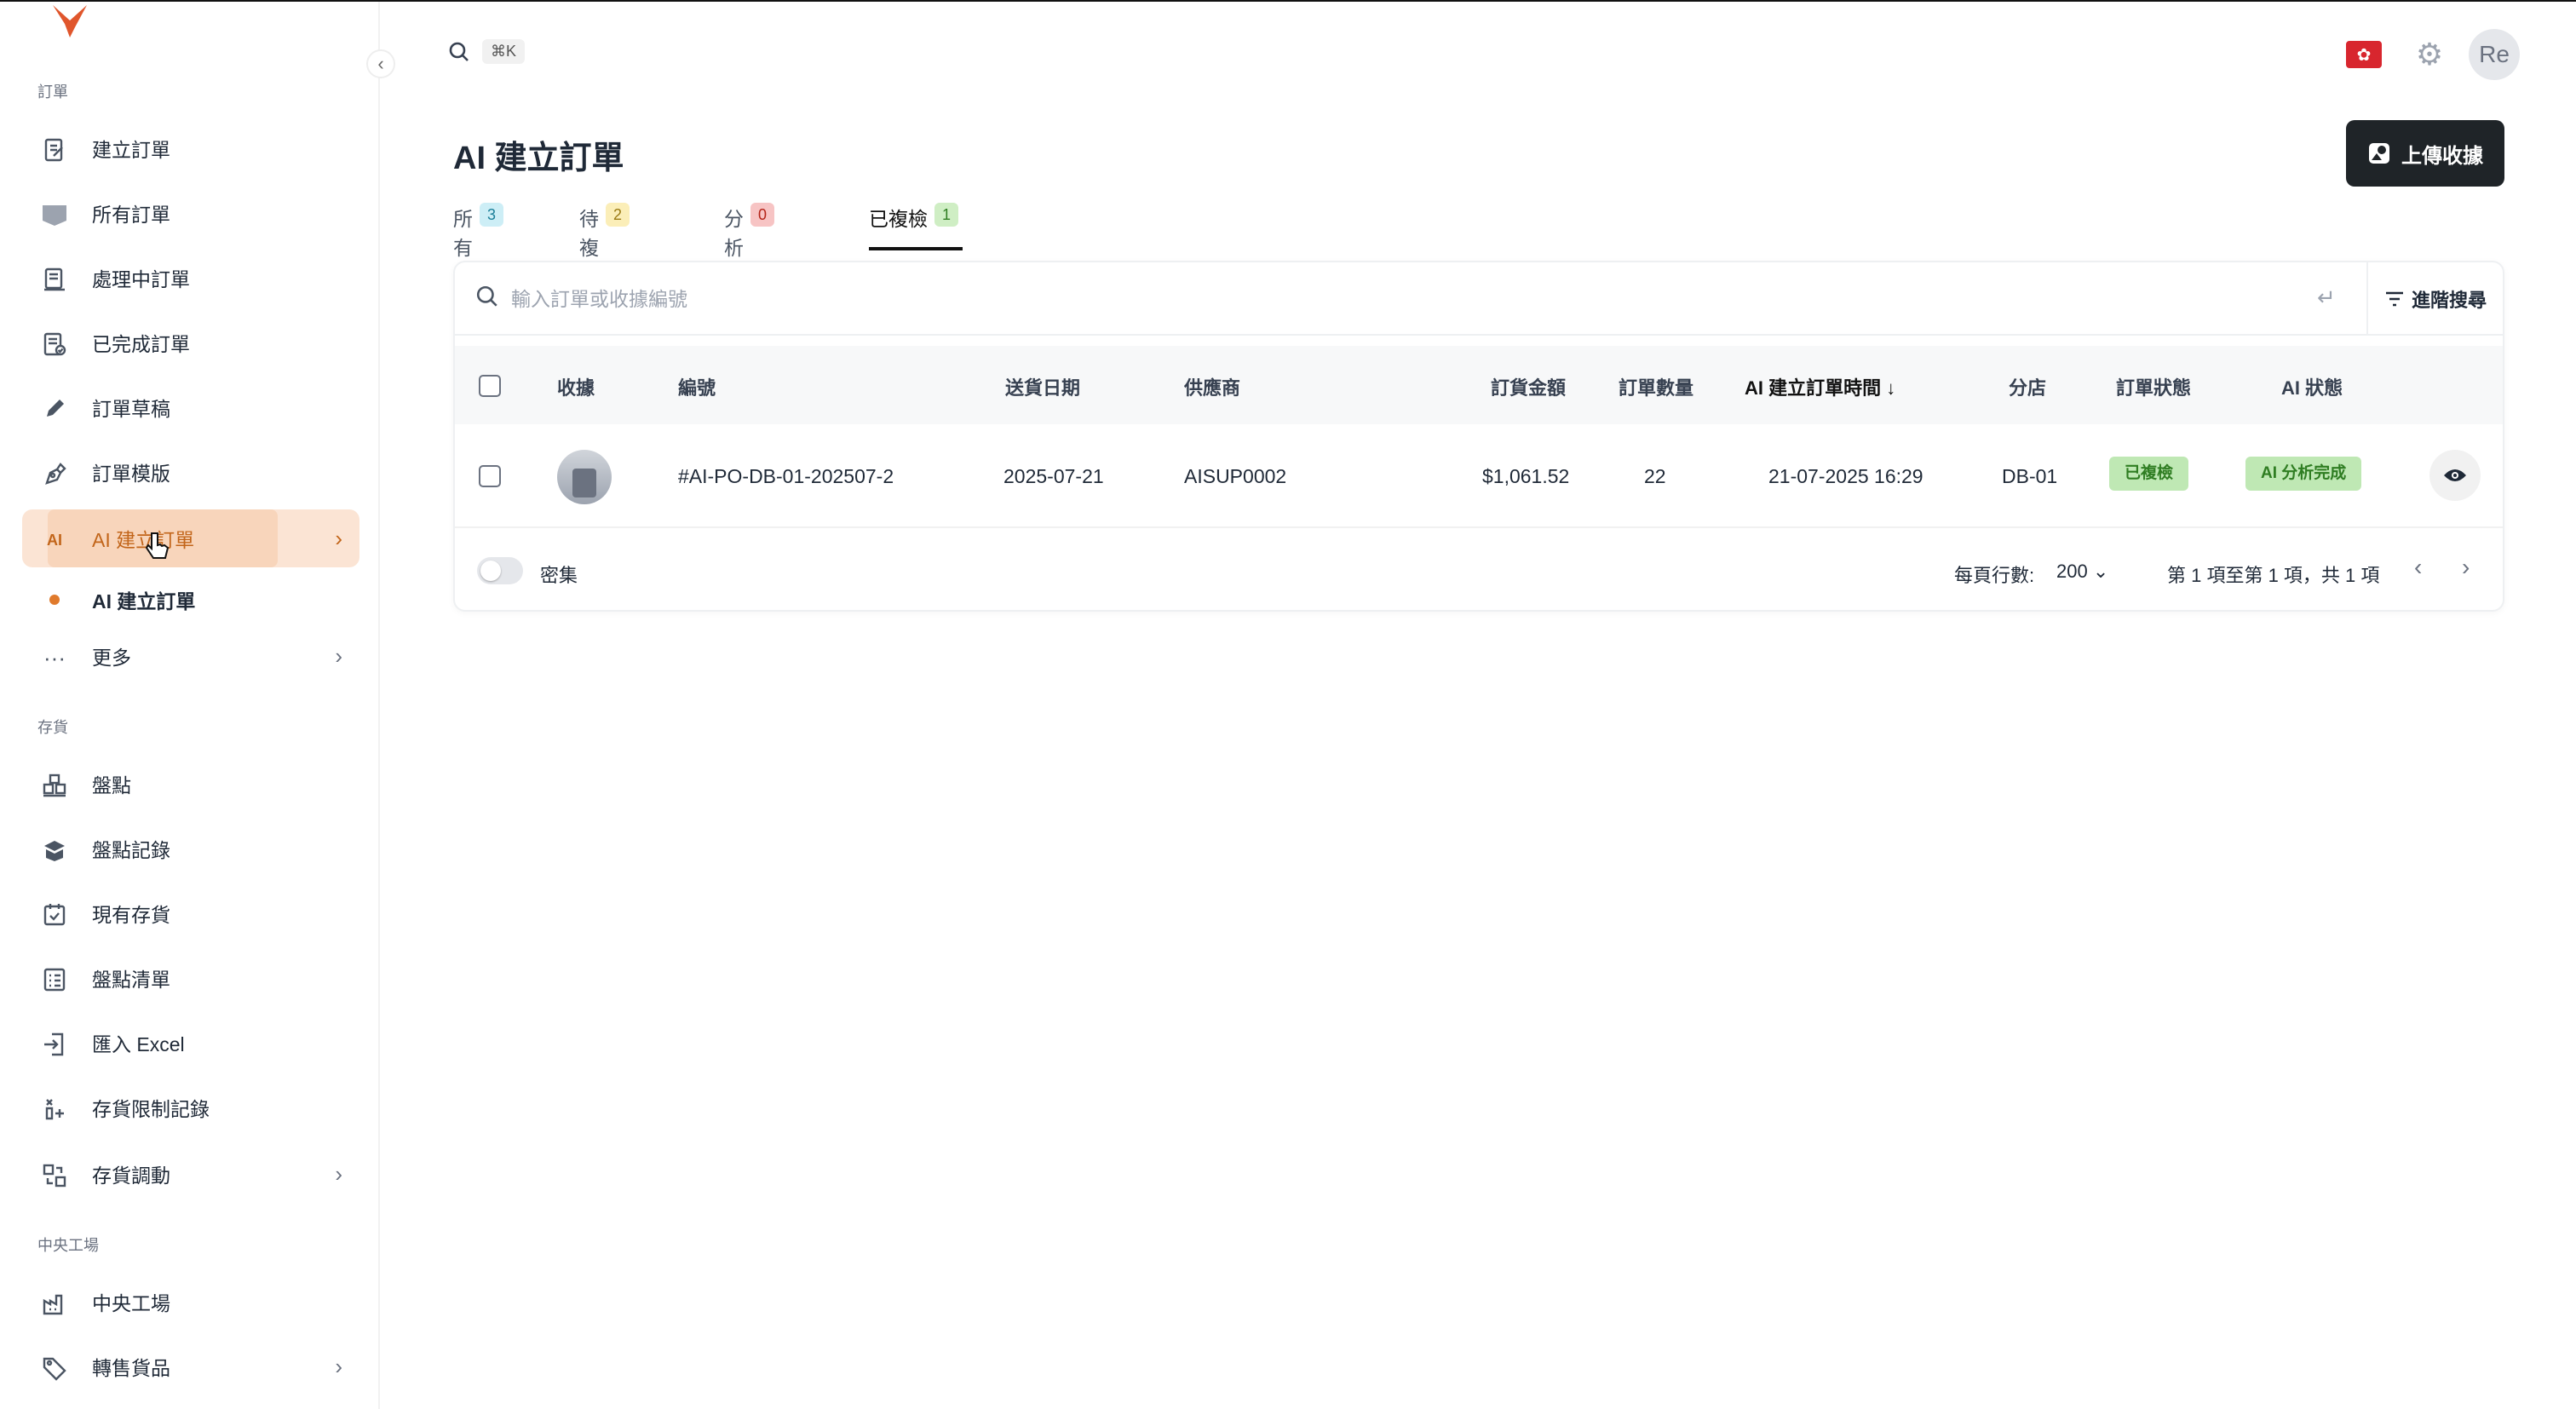 This screenshot has height=1409, width=2576. Describe the element at coordinates (191, 407) in the screenshot. I see `sidebar-item-order-drafts: 訂單草稿` at that location.